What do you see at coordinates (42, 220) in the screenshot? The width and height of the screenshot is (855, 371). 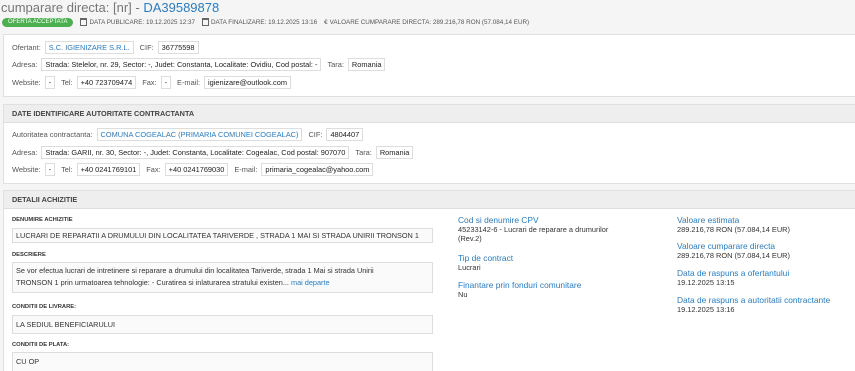 I see `title-label: DENUMIRE ACHIZITIE` at bounding box center [42, 220].